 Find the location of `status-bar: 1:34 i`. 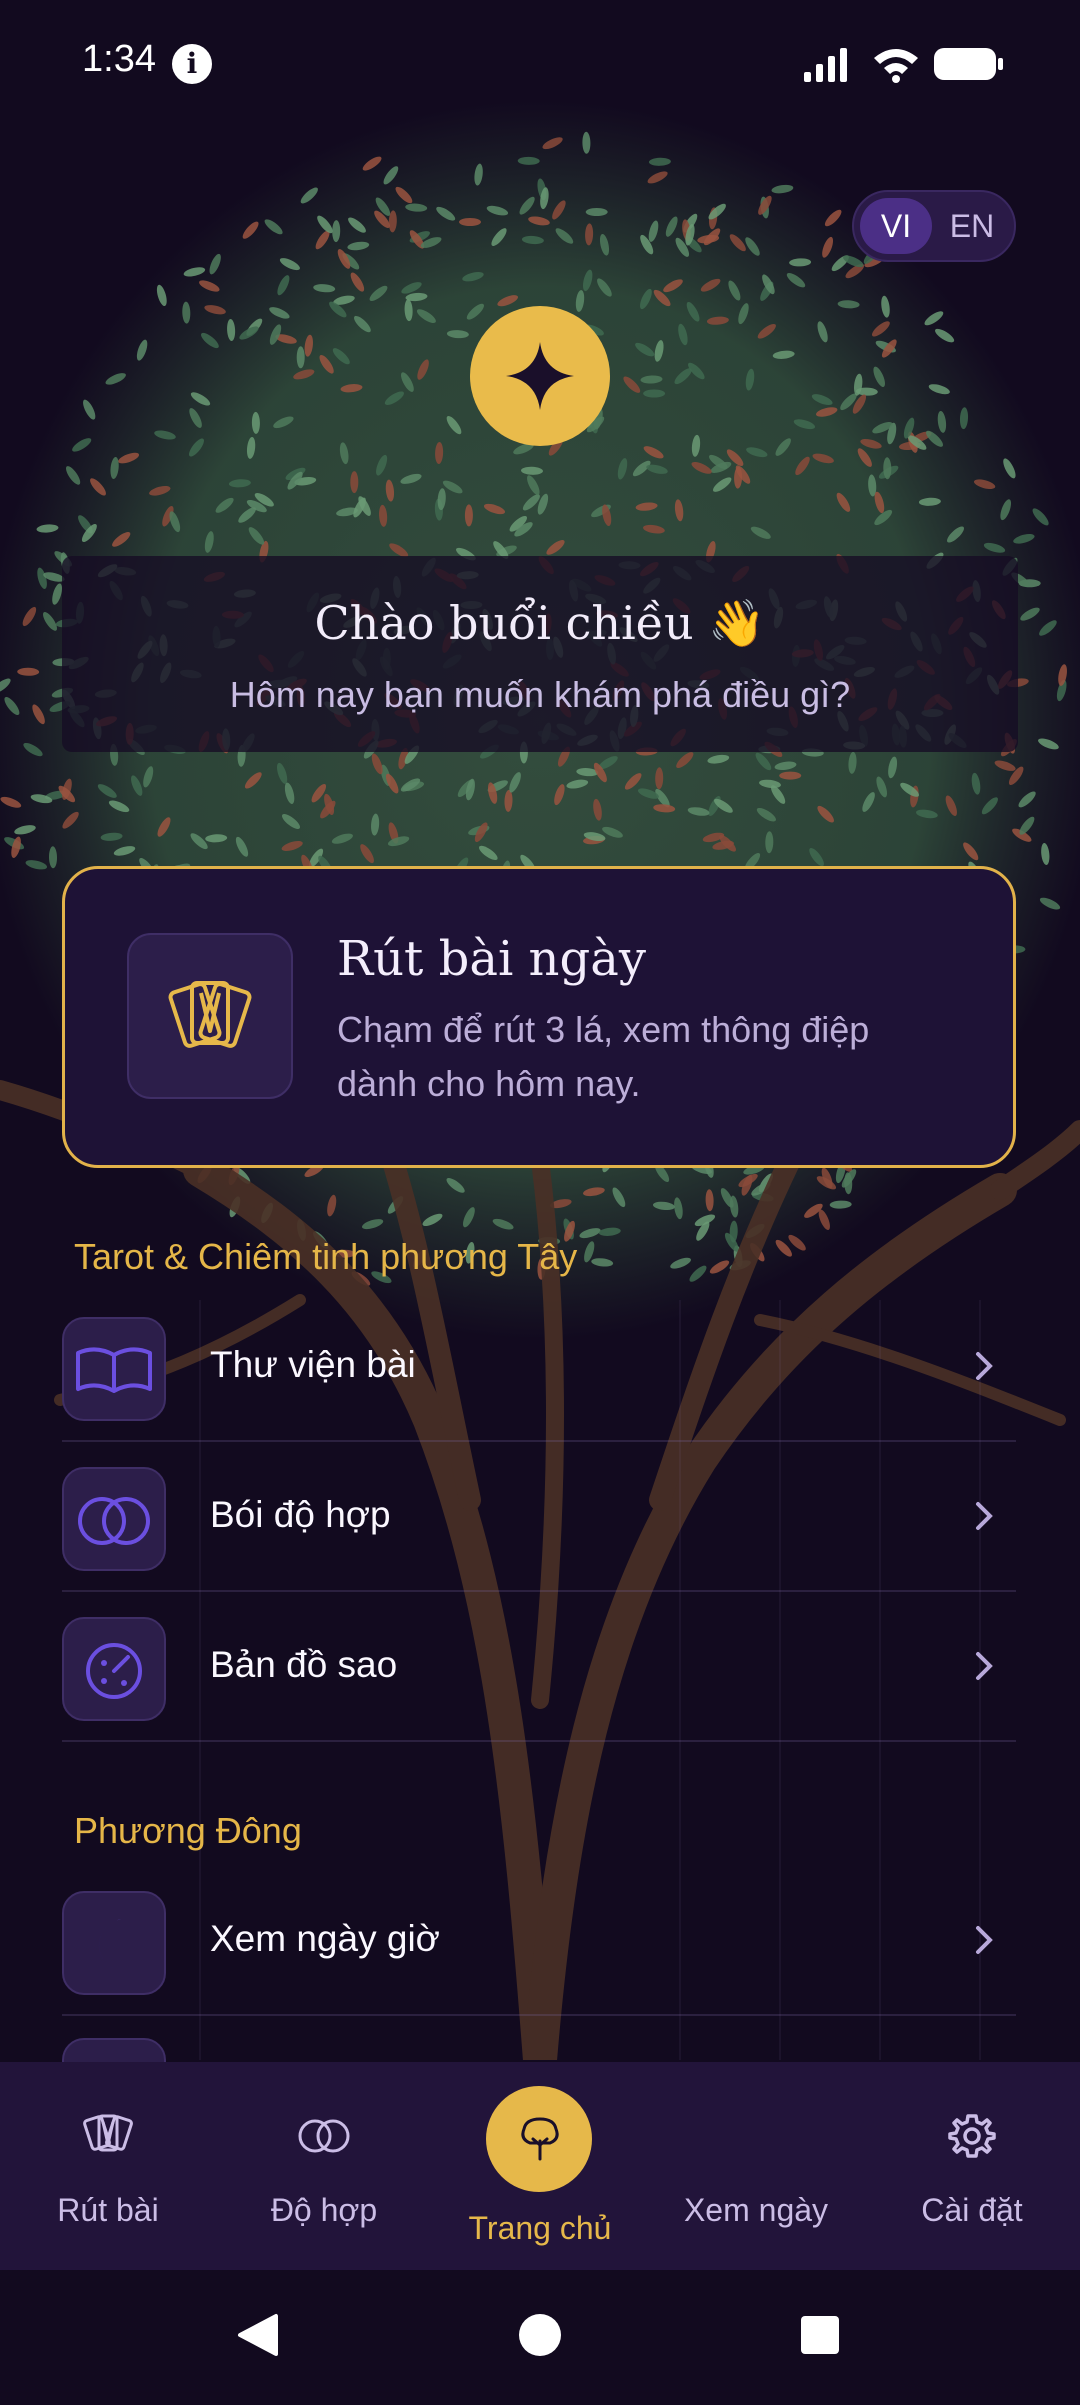

status-bar: 1:34 i is located at coordinates (540, 63).